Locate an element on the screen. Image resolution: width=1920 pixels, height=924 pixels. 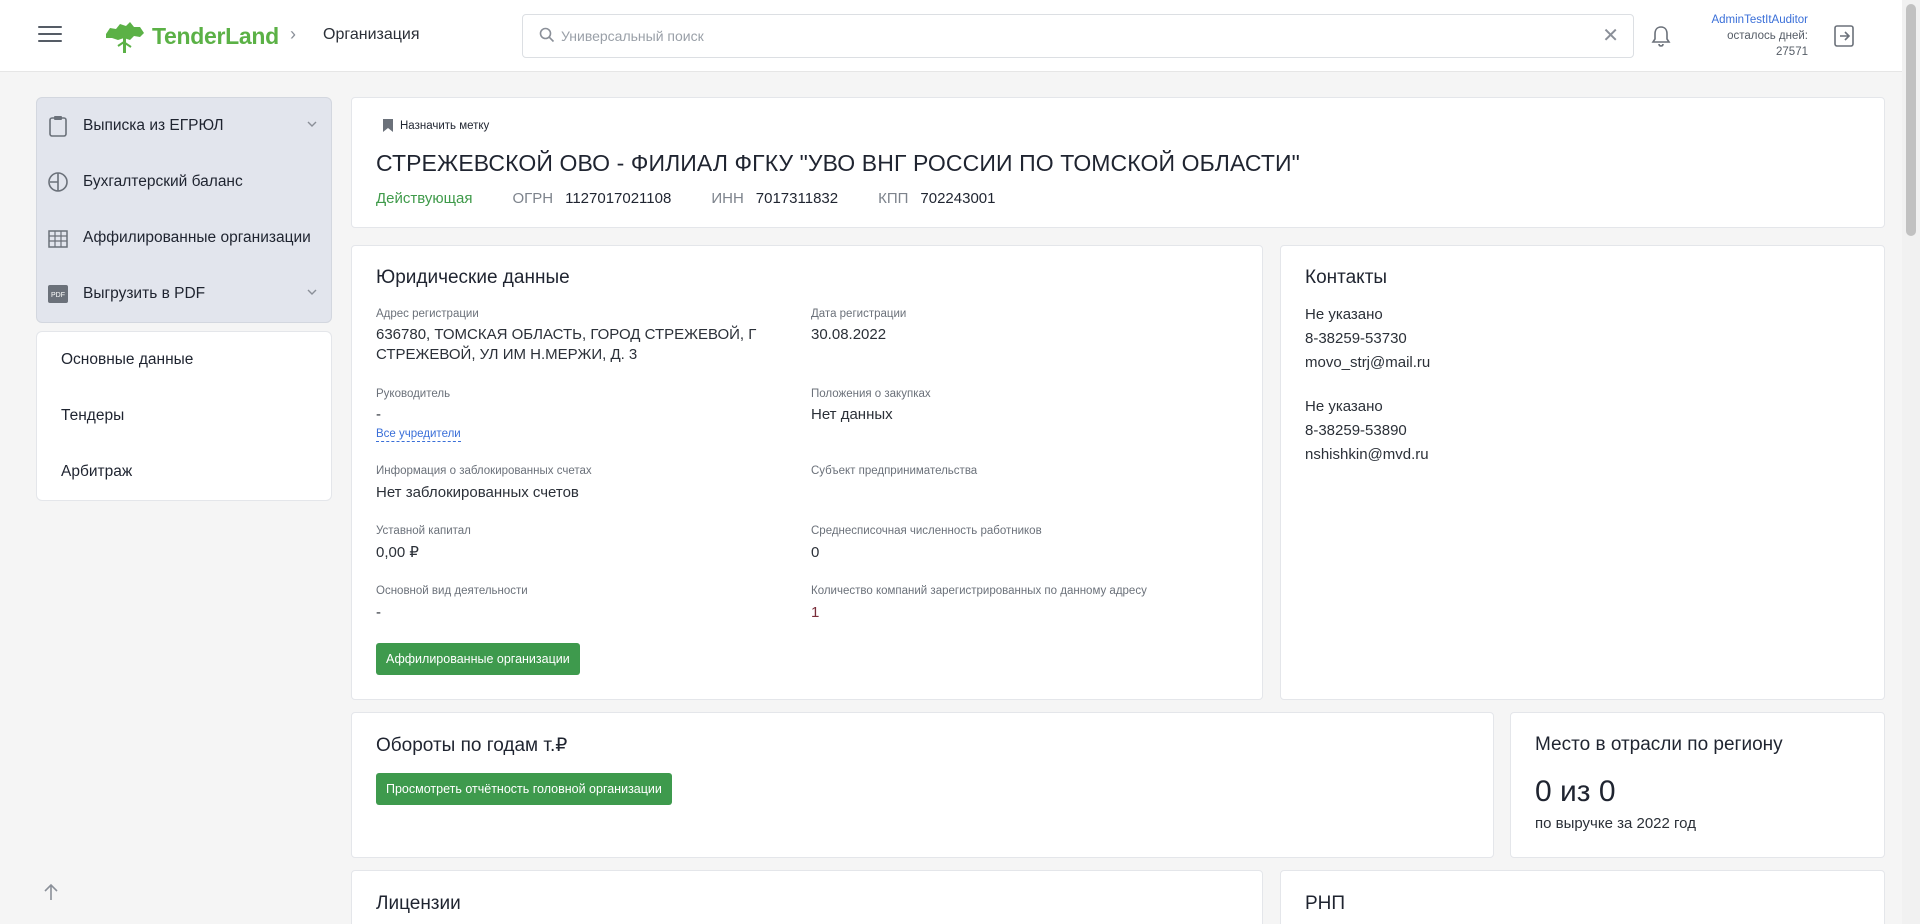
employees-value: 0 is located at coordinates (815, 552).